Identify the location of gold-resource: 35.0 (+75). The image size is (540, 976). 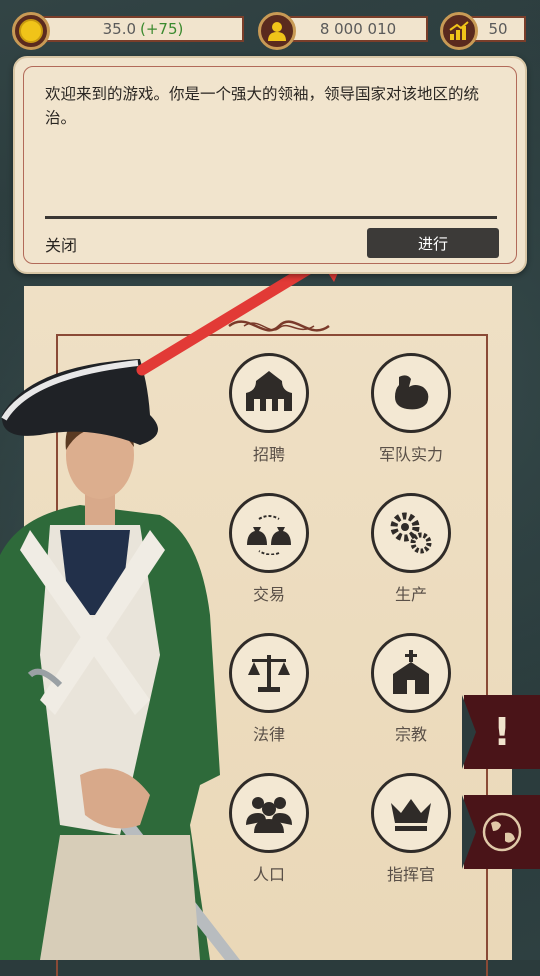
(128, 31).